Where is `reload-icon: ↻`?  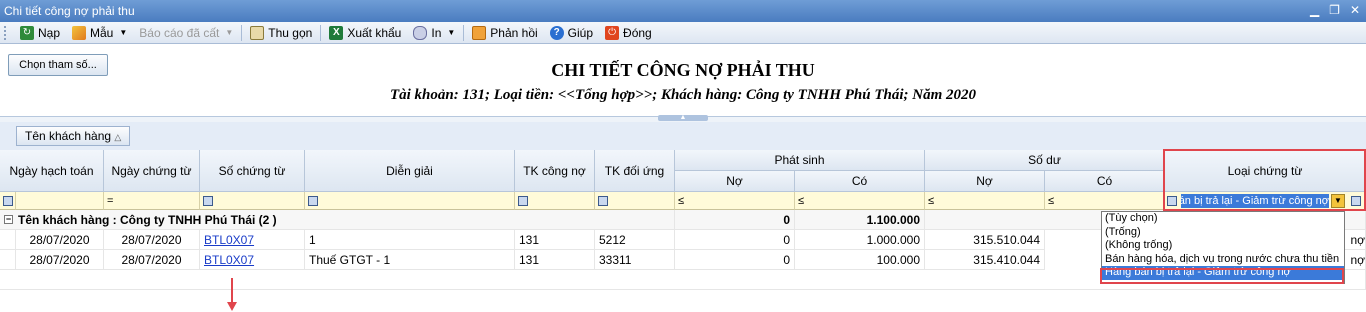 reload-icon: ↻ is located at coordinates (27, 32).